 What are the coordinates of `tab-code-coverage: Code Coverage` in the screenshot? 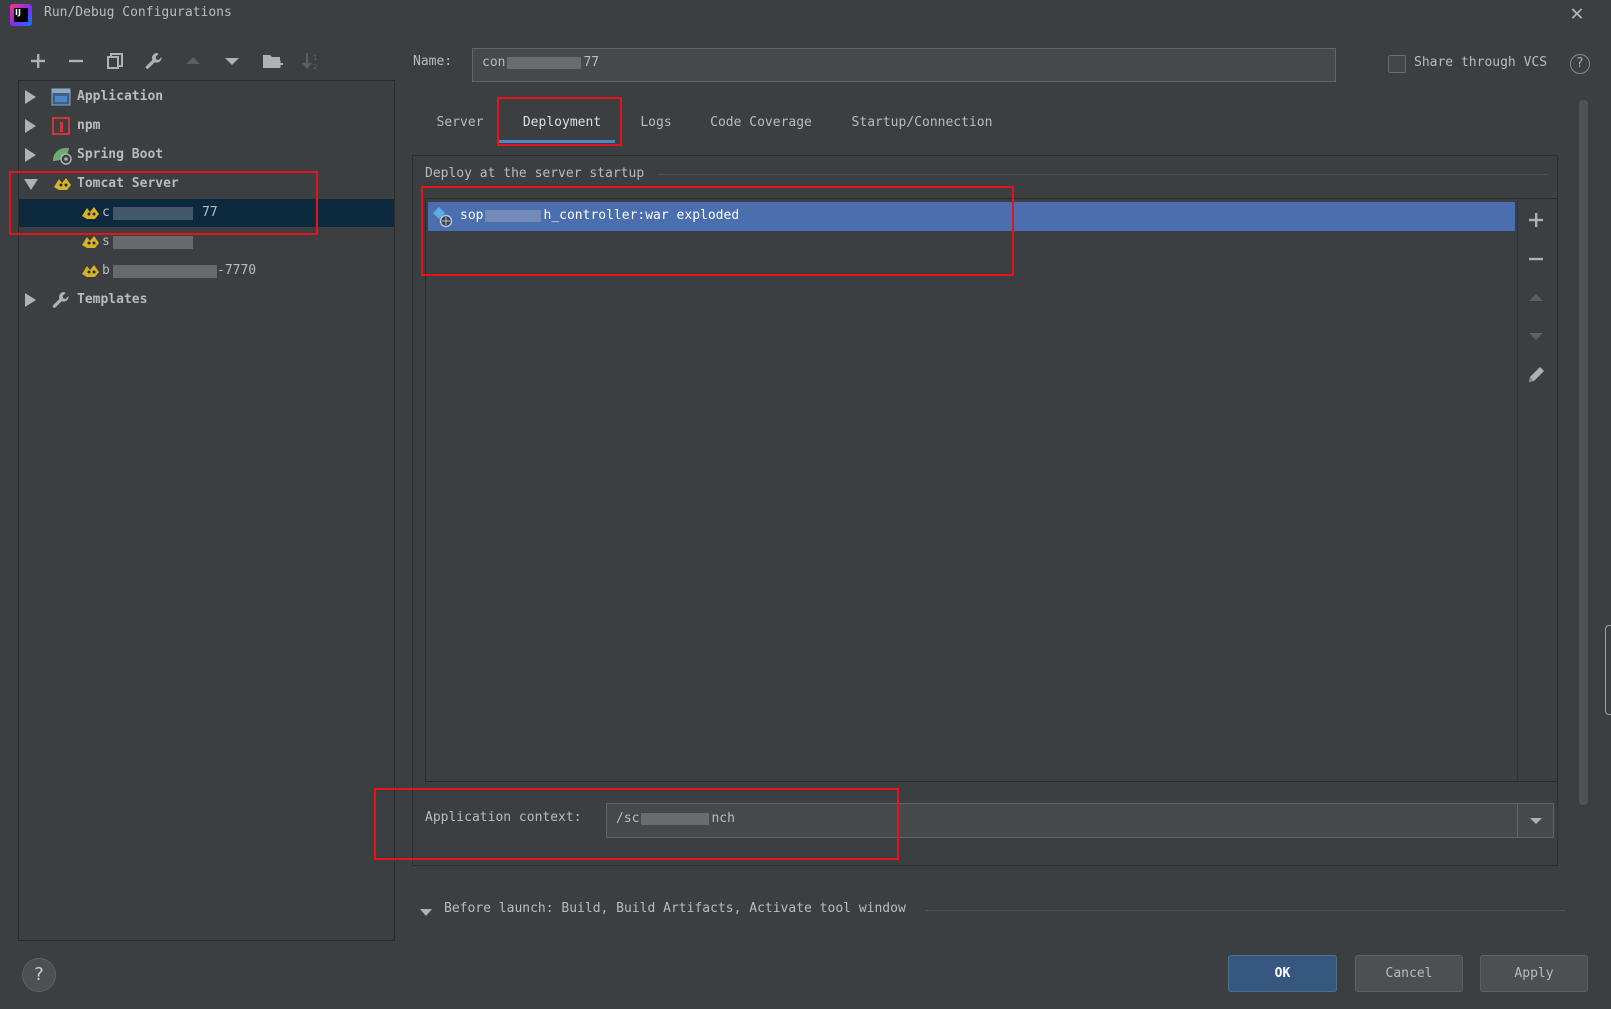 It's located at (761, 122).